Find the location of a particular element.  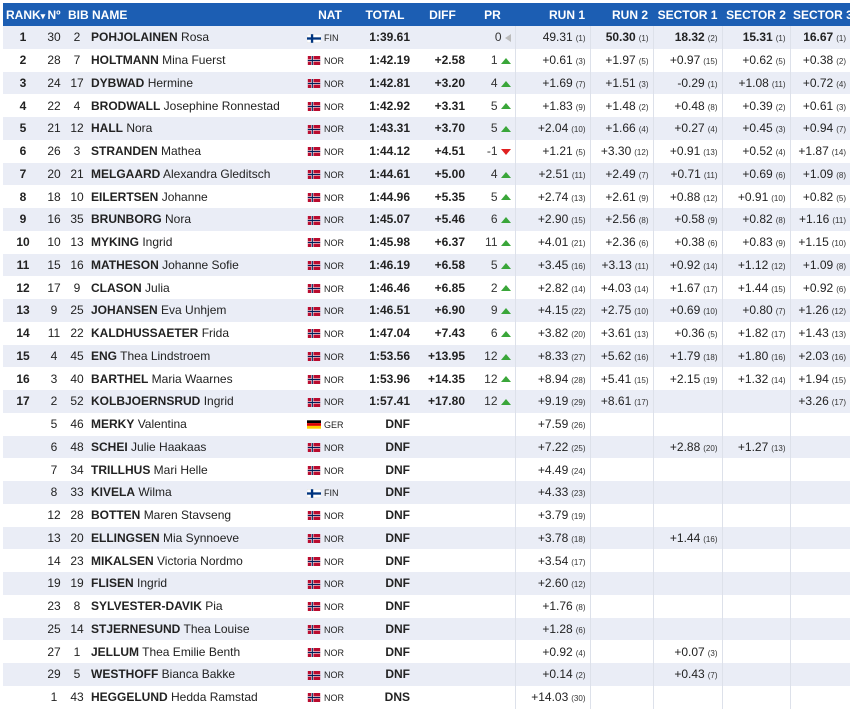

athlete-name-link: HALL Nora is located at coordinates (197, 128).